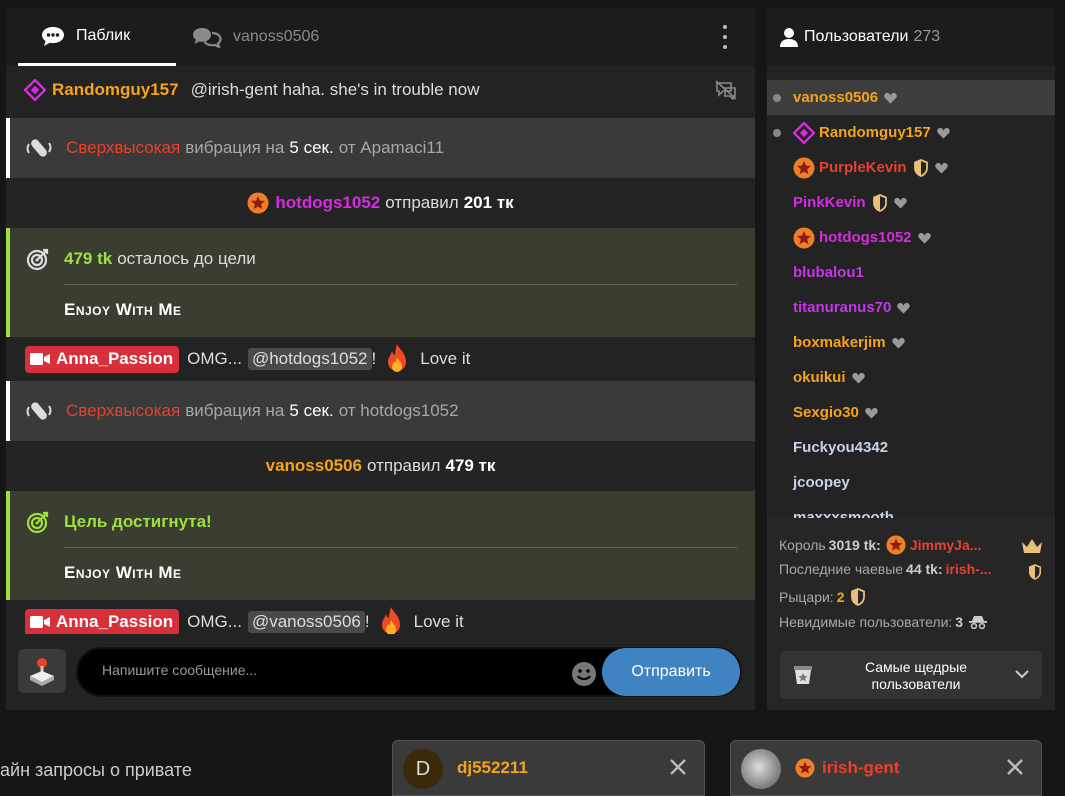  I want to click on chat-username: Randomguy157, so click(115, 90).